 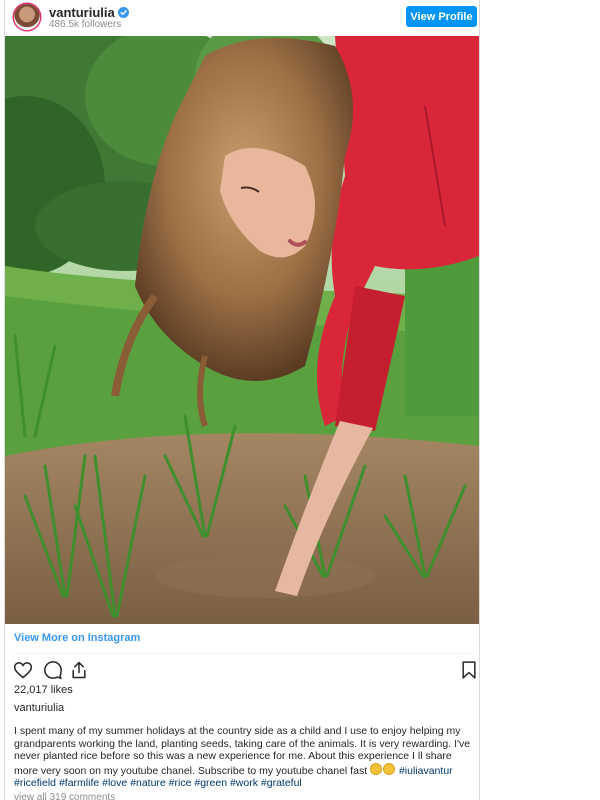 I want to click on profile-username: vanturiulia, so click(x=89, y=12).